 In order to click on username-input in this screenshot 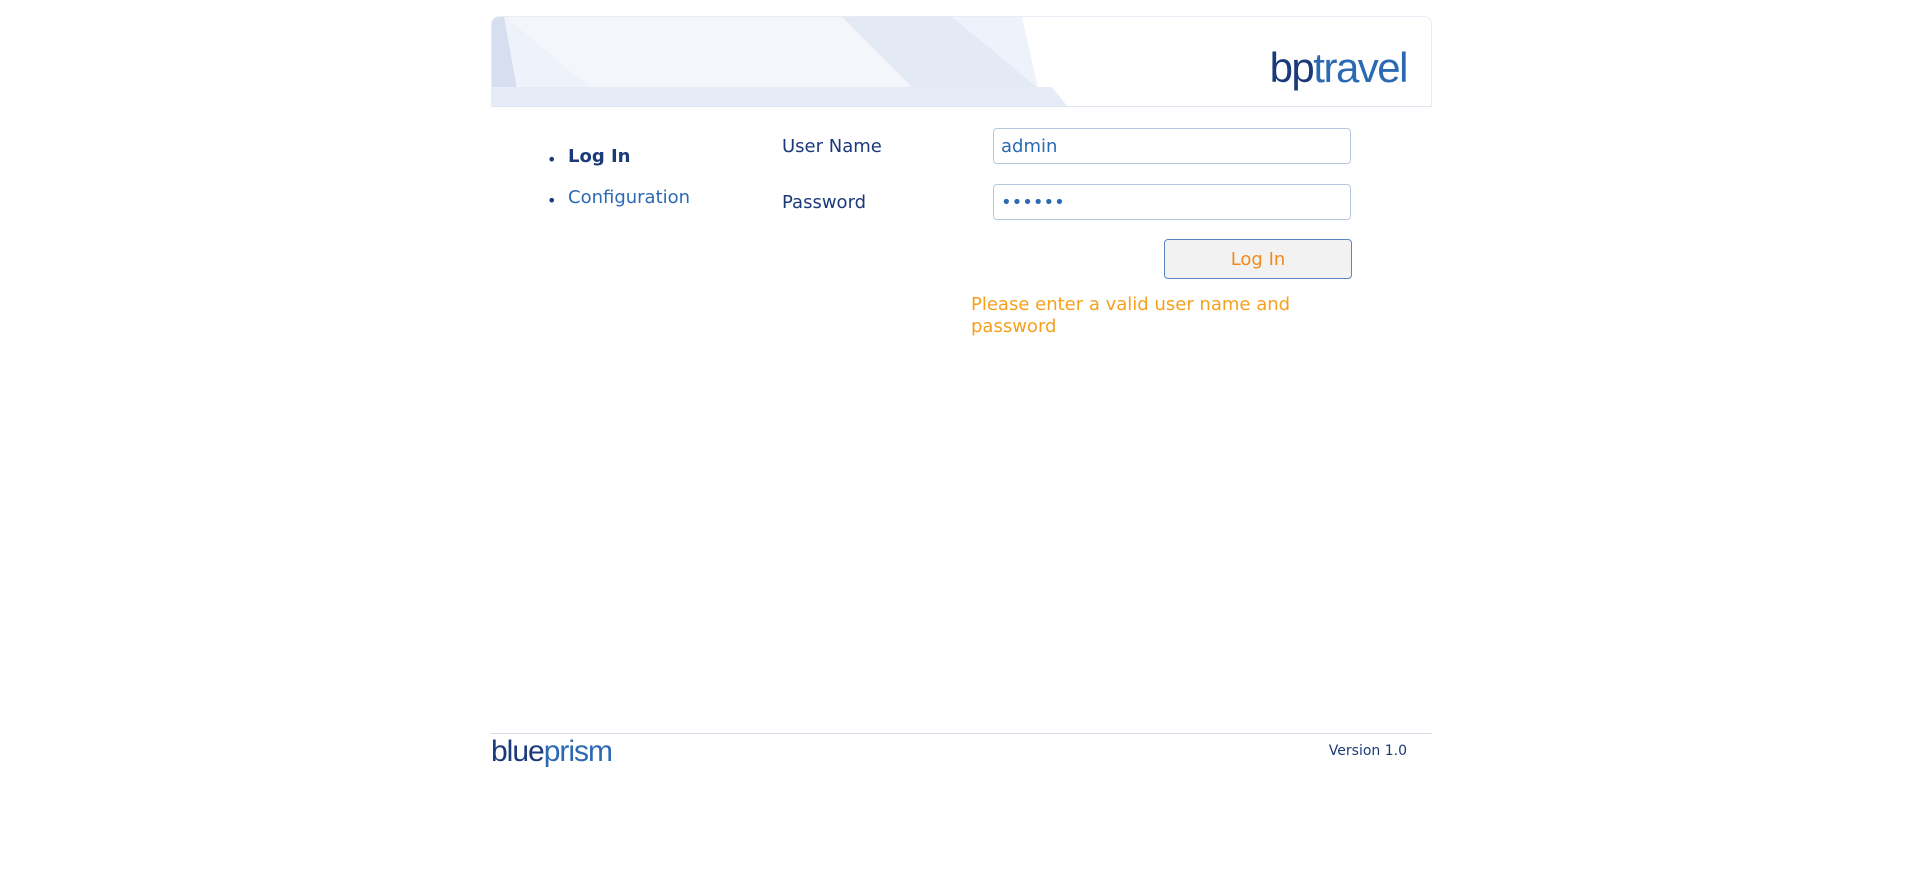, I will do `click(1172, 146)`.